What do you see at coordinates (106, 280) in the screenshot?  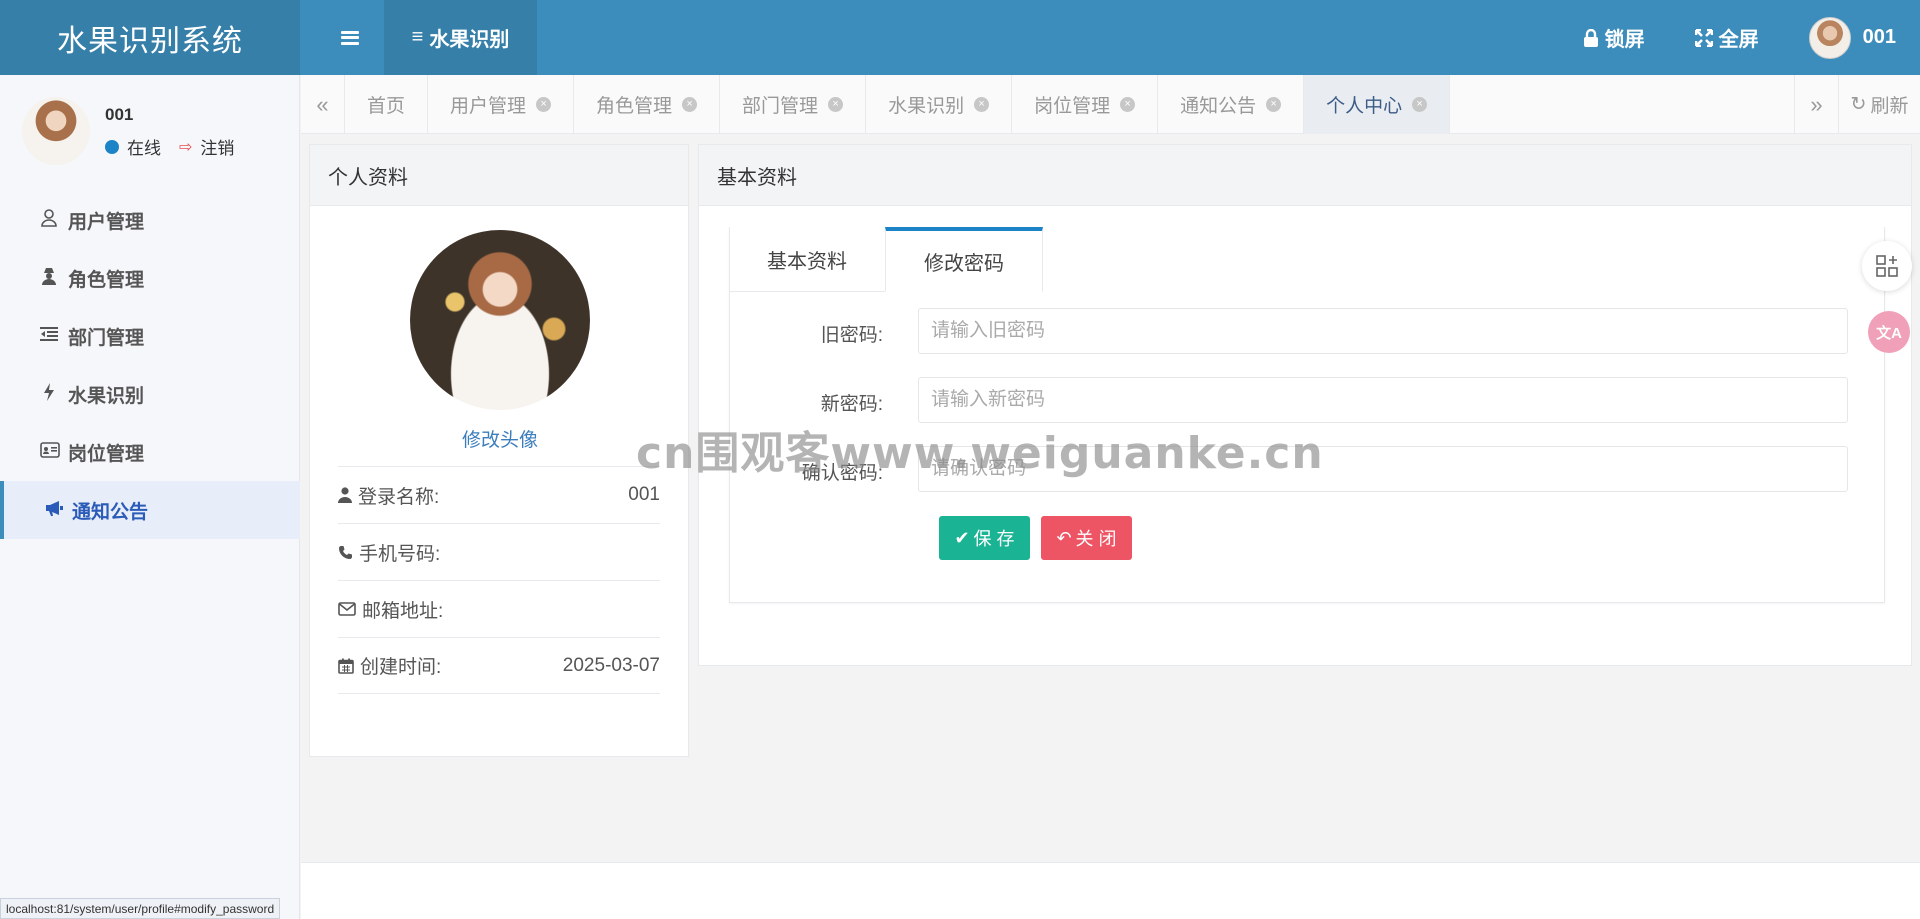 I see `sidebar-item-label: 角色管理` at bounding box center [106, 280].